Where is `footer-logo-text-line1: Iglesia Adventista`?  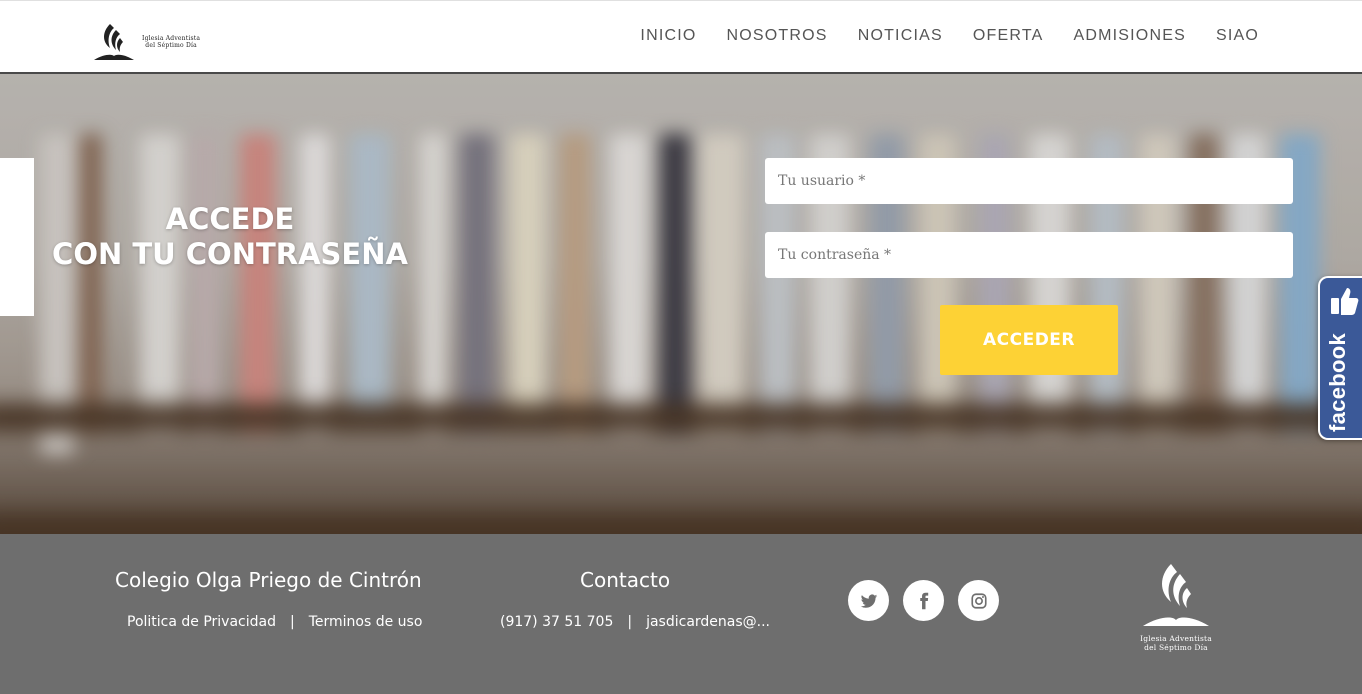
footer-logo-text-line1: Iglesia Adventista is located at coordinates (1176, 638).